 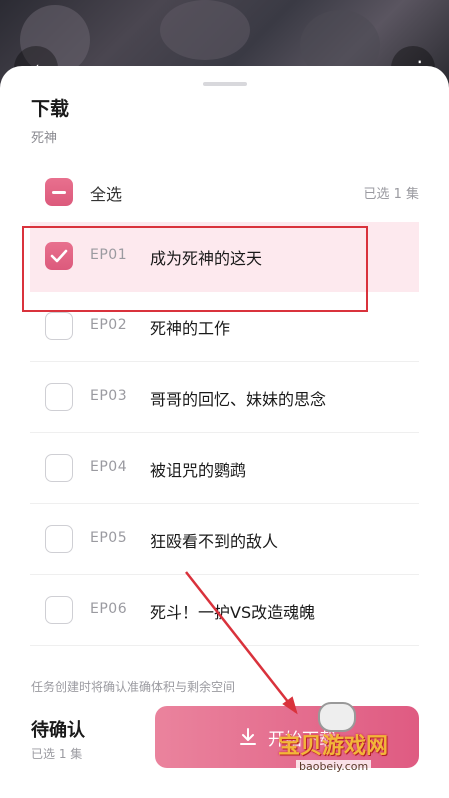 I want to click on sheet-title: 下载, so click(x=50, y=109).